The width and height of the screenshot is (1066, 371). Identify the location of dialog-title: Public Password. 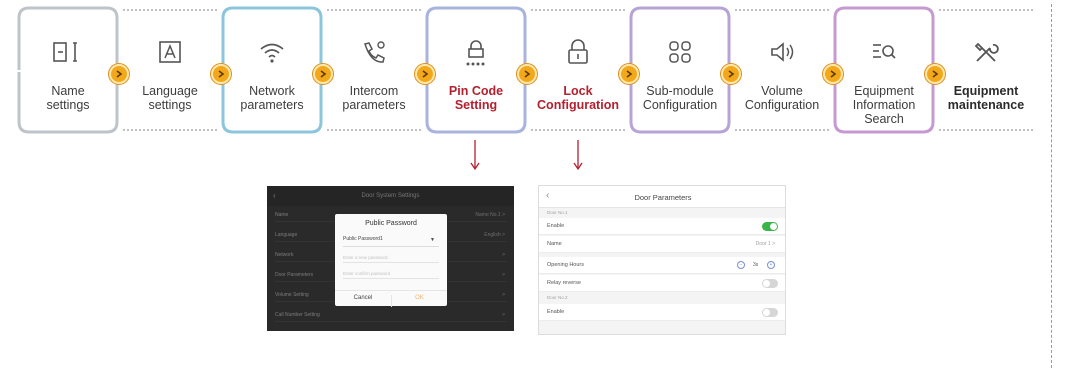
(391, 223).